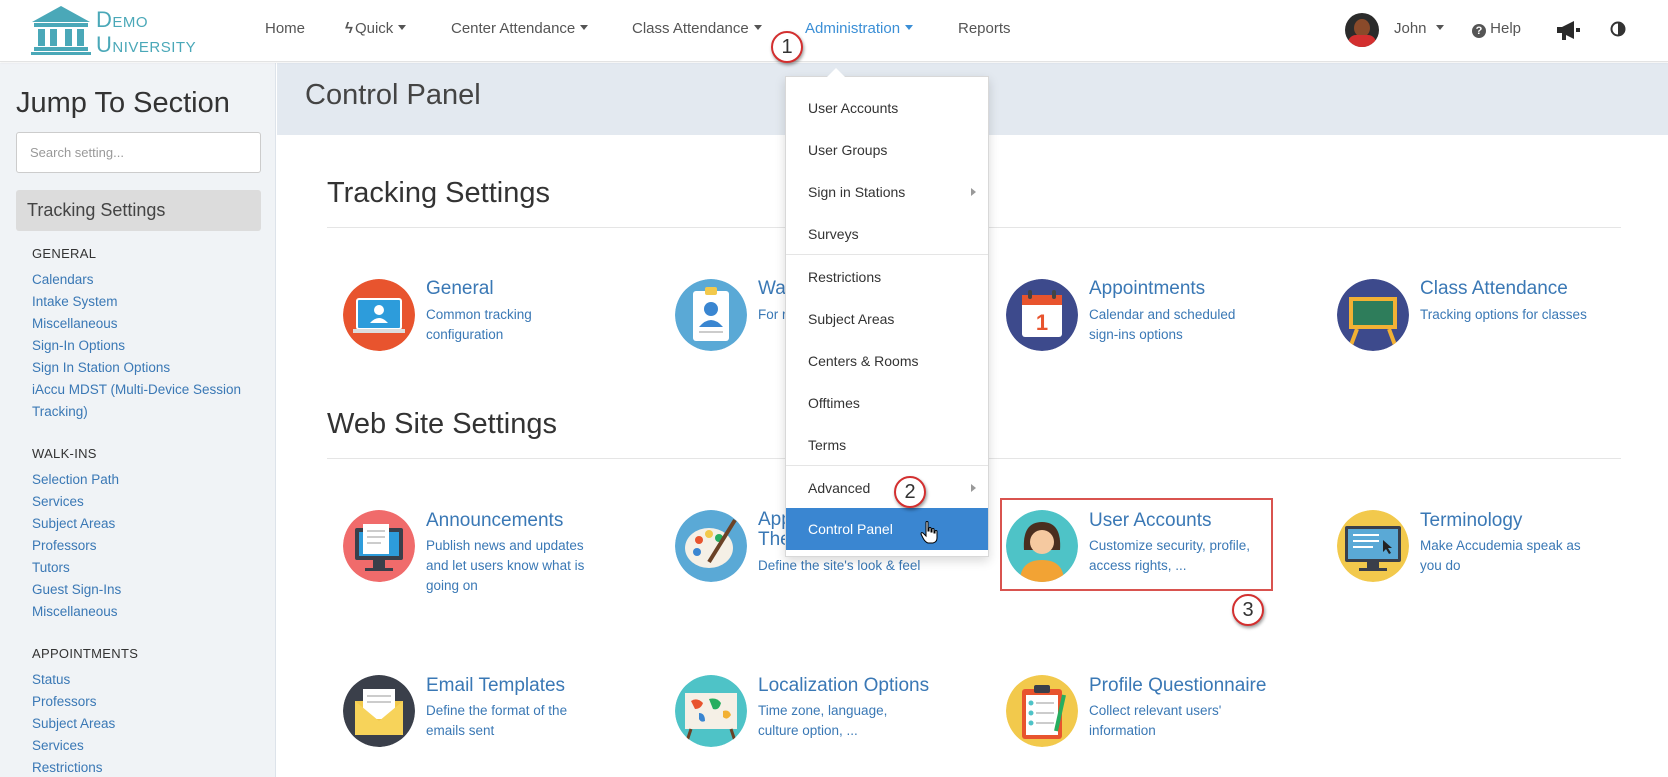 Image resolution: width=1668 pixels, height=777 pixels. What do you see at coordinates (73, 723) in the screenshot?
I see `side-link-subject-areas-appt: Subject Areas` at bounding box center [73, 723].